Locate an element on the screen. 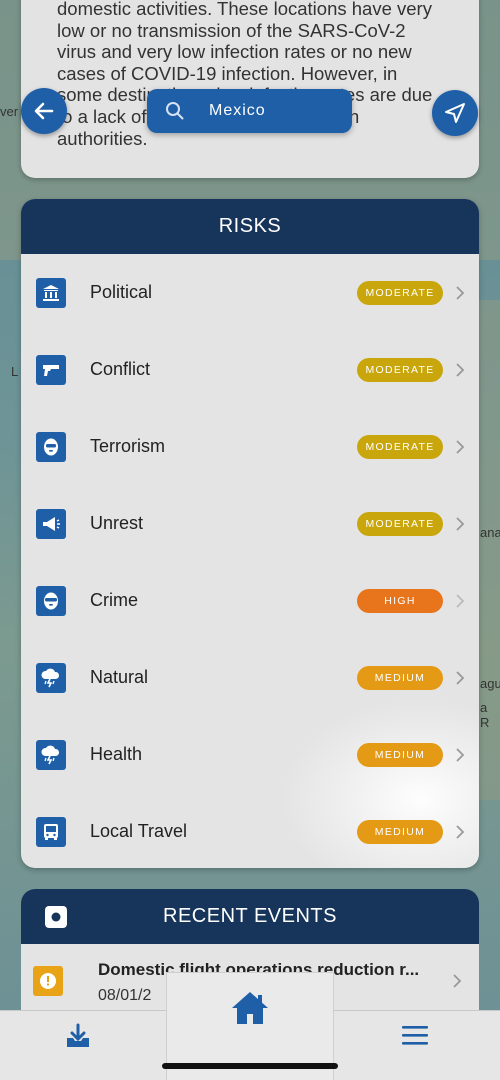 This screenshot has width=500, height=1080. risk-row-political: Political MODERATE is located at coordinates (250, 292).